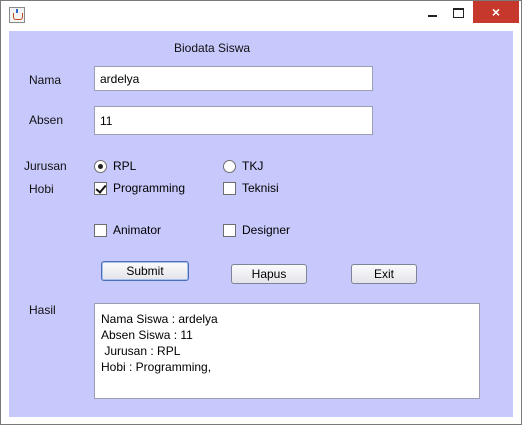 This screenshot has width=522, height=425. What do you see at coordinates (253, 166) in the screenshot?
I see `radio-tkj-label: TKJ` at bounding box center [253, 166].